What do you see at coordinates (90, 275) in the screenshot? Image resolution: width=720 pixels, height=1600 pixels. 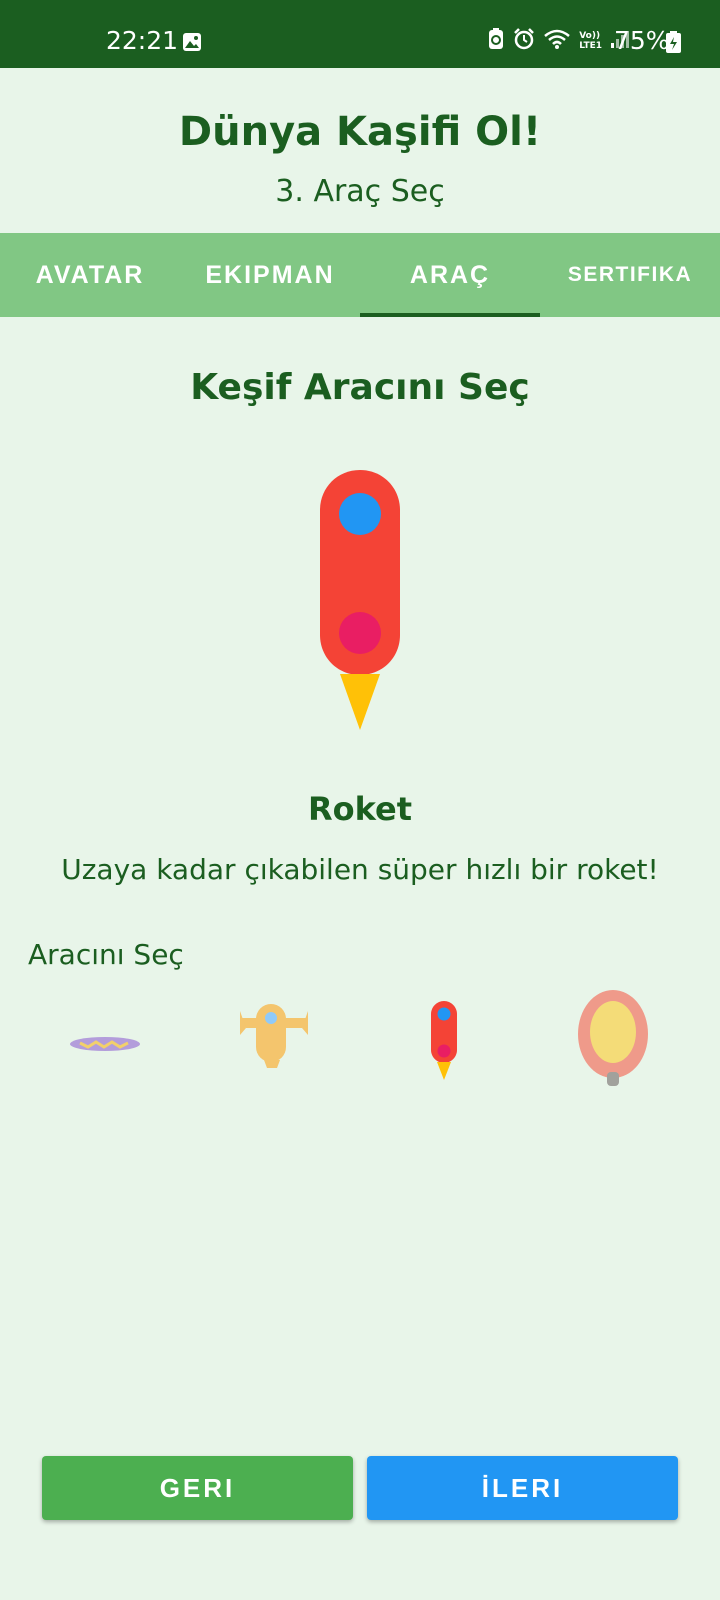 I see `tab-avatar: AVATAR` at bounding box center [90, 275].